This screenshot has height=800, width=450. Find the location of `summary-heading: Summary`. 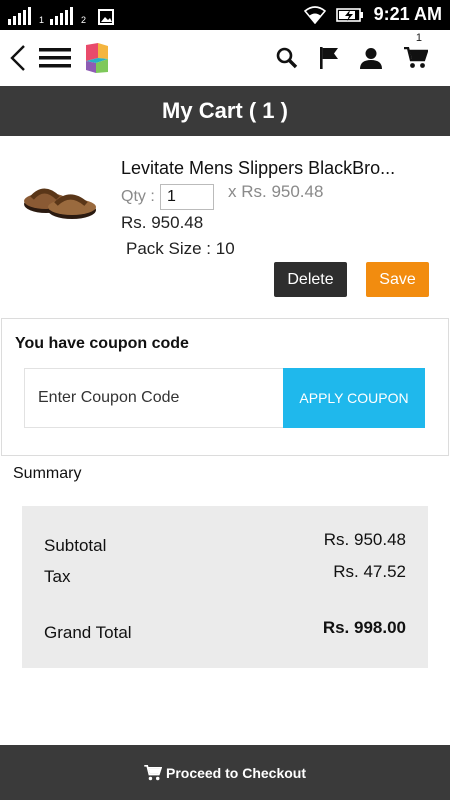

summary-heading: Summary is located at coordinates (47, 473).